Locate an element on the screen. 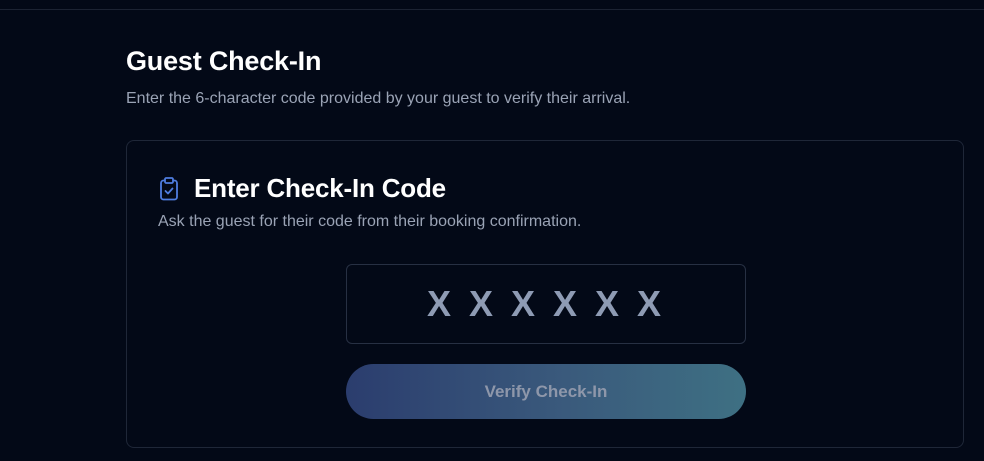 This screenshot has height=461, width=984. page-title: Guest Check-In is located at coordinates (224, 61).